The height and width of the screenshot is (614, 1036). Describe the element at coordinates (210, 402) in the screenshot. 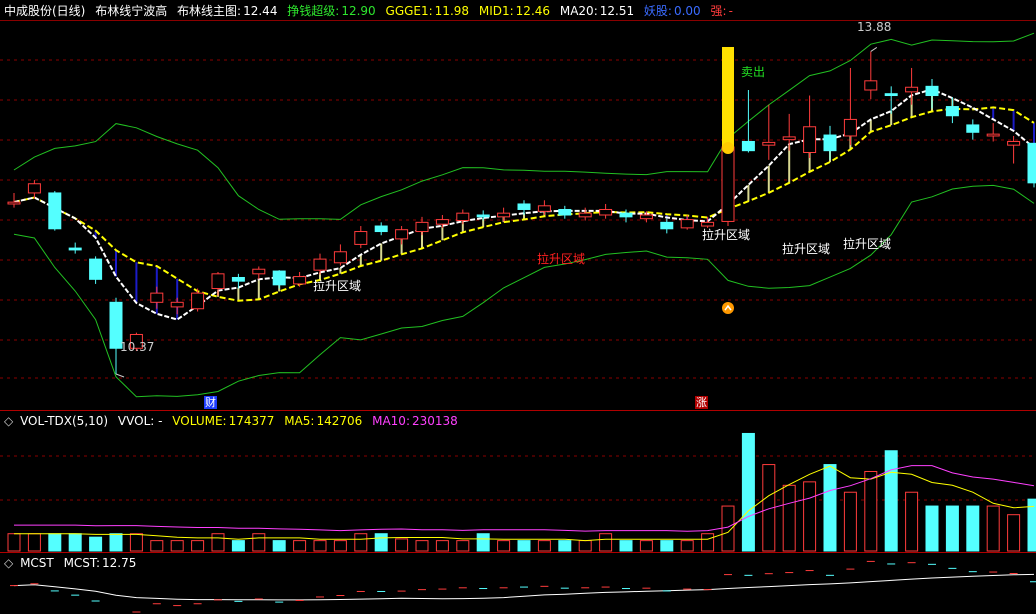

I see `finance-marker: 财` at that location.